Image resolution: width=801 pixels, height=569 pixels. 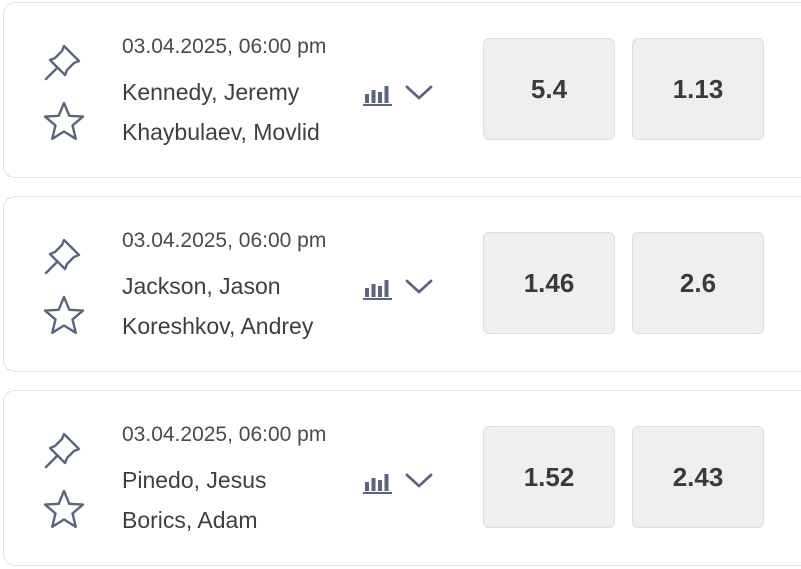 I want to click on odds-button-away: 1.13, so click(x=698, y=89).